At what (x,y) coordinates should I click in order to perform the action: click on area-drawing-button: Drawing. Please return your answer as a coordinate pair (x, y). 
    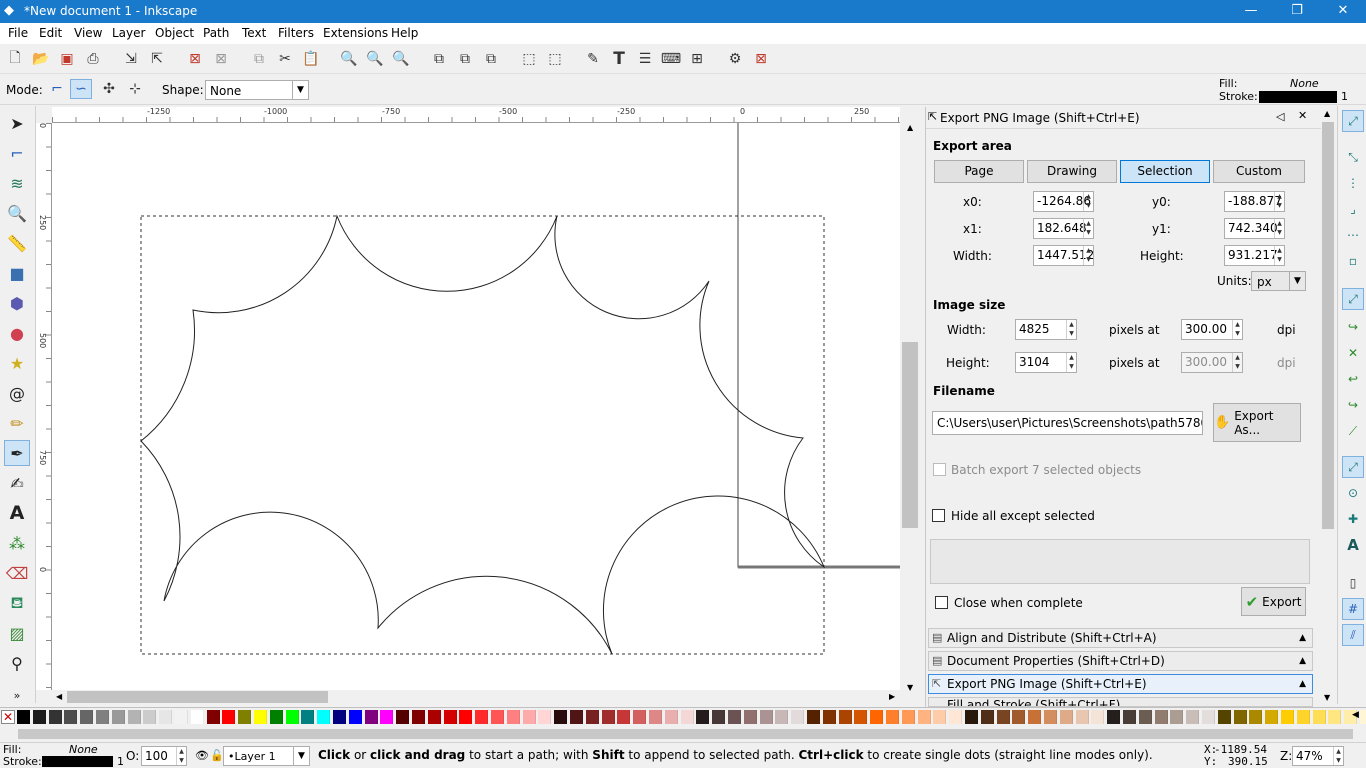
    Looking at the image, I should click on (1072, 171).